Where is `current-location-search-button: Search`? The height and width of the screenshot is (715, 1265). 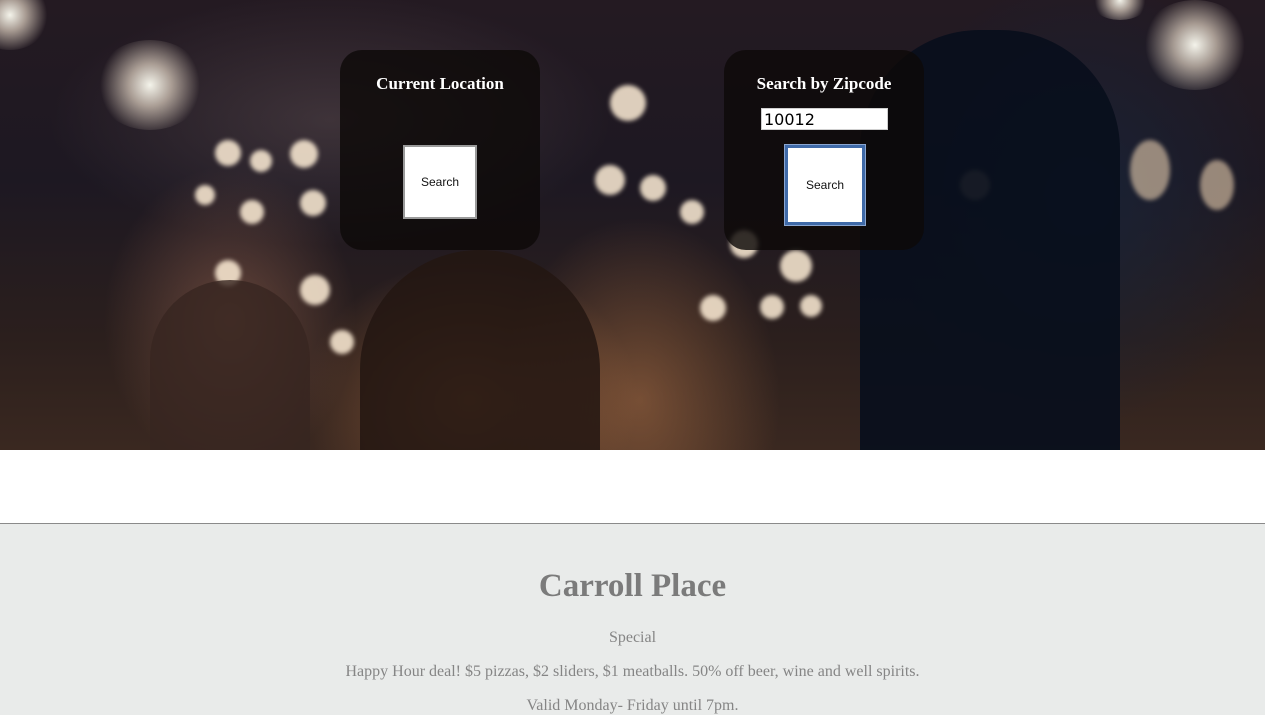 current-location-search-button: Search is located at coordinates (440, 182).